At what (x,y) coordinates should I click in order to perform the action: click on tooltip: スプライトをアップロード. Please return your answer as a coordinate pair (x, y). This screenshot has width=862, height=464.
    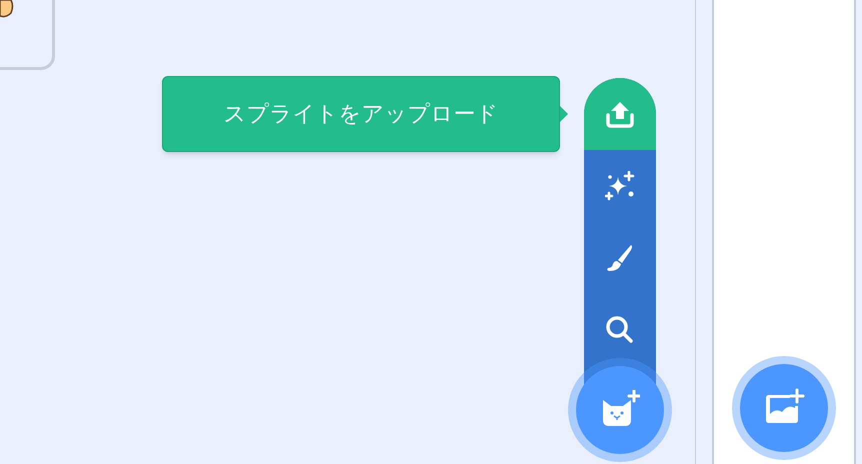
    Looking at the image, I should click on (361, 114).